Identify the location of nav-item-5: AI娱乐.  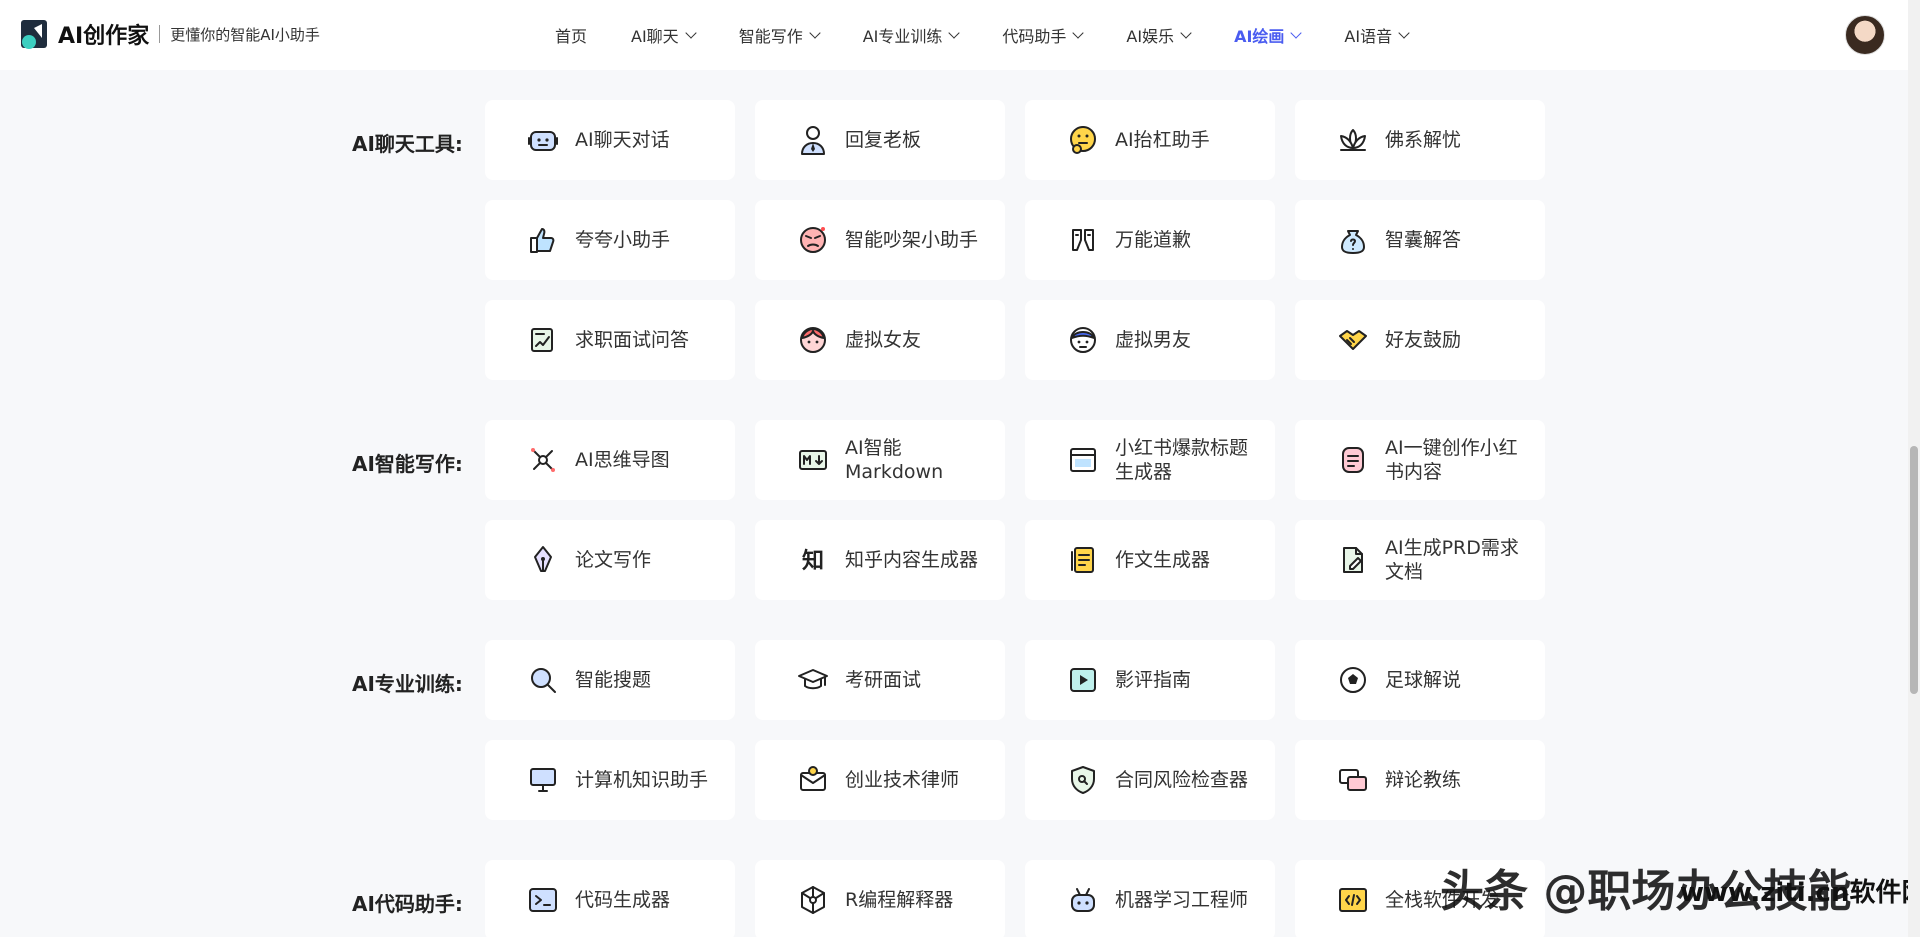
(1159, 35).